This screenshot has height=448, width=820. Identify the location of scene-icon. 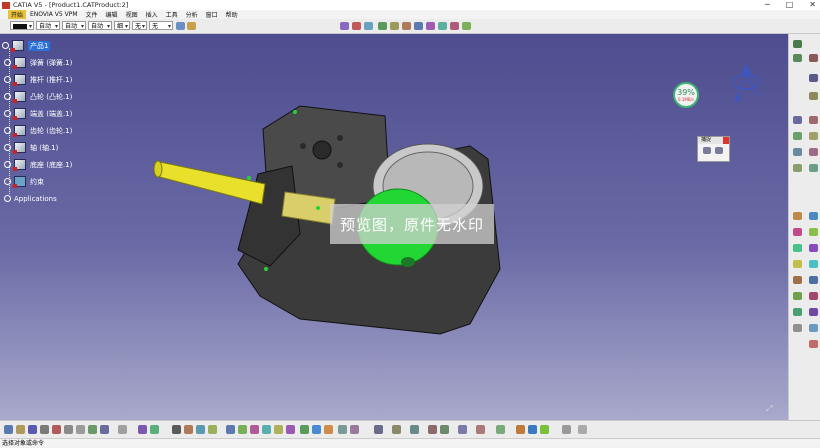
(480, 429).